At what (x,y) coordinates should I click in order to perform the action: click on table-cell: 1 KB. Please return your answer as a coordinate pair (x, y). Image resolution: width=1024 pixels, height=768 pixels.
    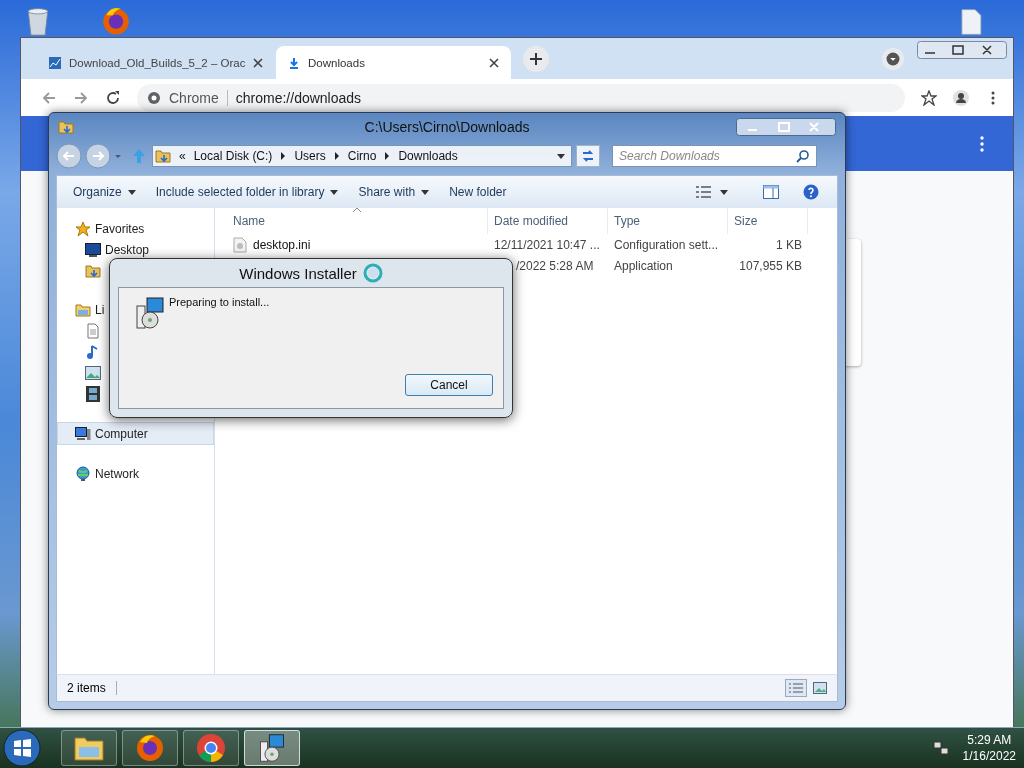
    Looking at the image, I should click on (789, 244).